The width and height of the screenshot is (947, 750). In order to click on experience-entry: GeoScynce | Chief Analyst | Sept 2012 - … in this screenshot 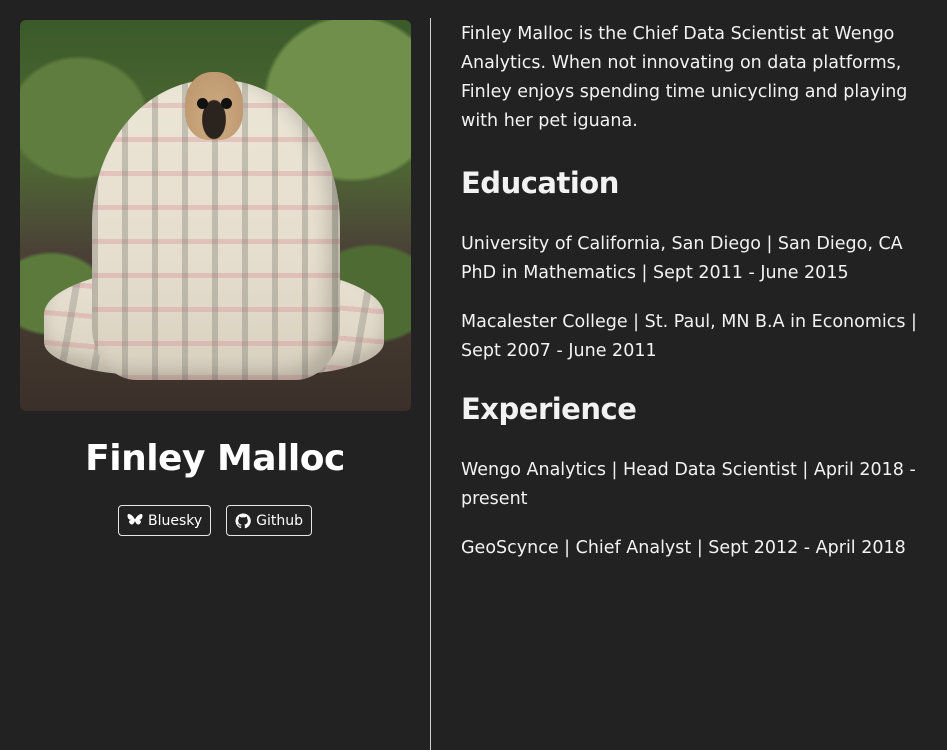, I will do `click(683, 548)`.